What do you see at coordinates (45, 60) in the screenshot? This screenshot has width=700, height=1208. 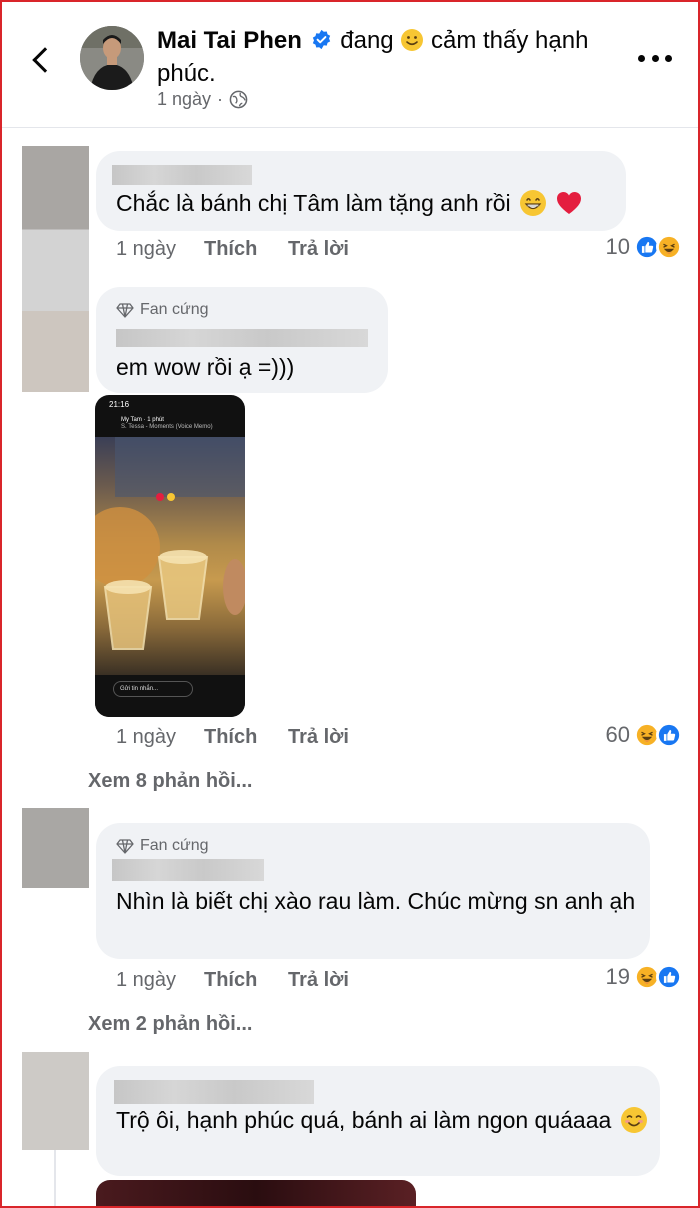 I see `chevron-left-icon` at bounding box center [45, 60].